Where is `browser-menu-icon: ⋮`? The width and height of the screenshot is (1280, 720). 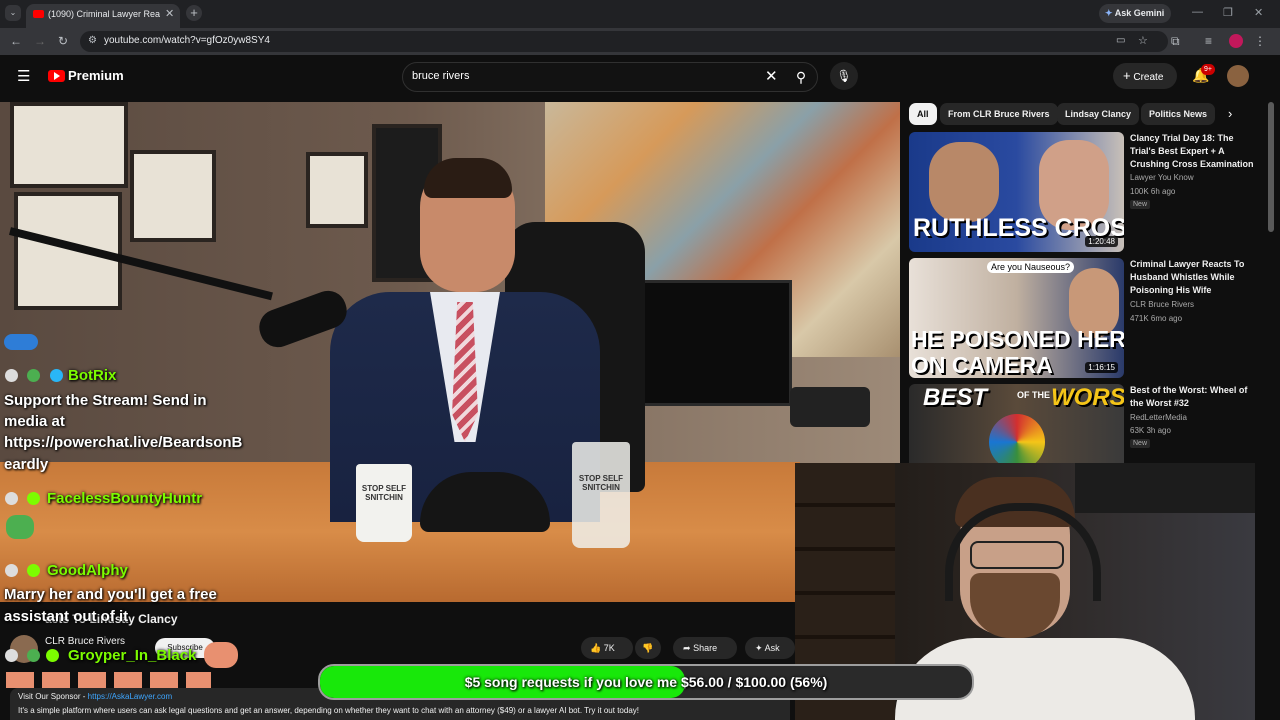 browser-menu-icon: ⋮ is located at coordinates (1260, 41).